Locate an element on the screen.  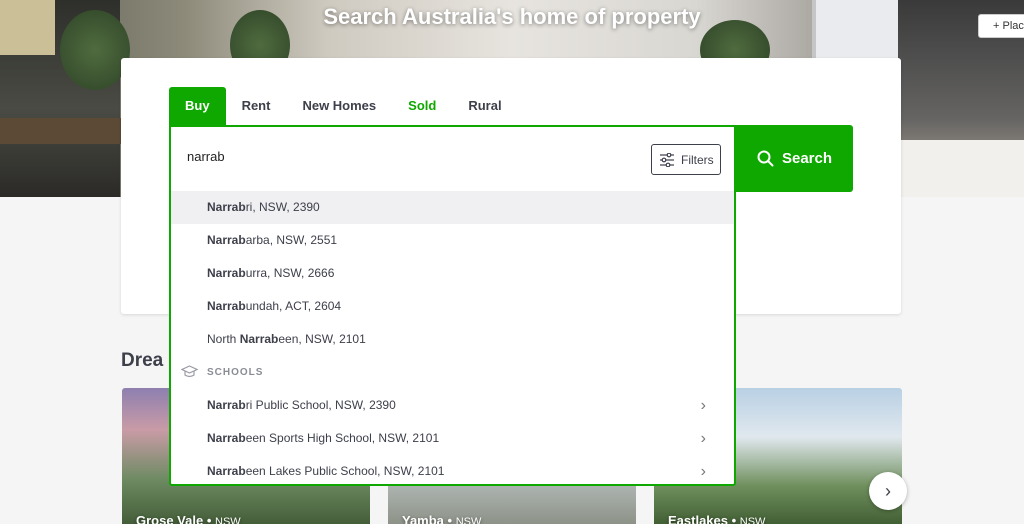
suggestion-item: Narrabundah, ACT, 2604 is located at coordinates (452, 306).